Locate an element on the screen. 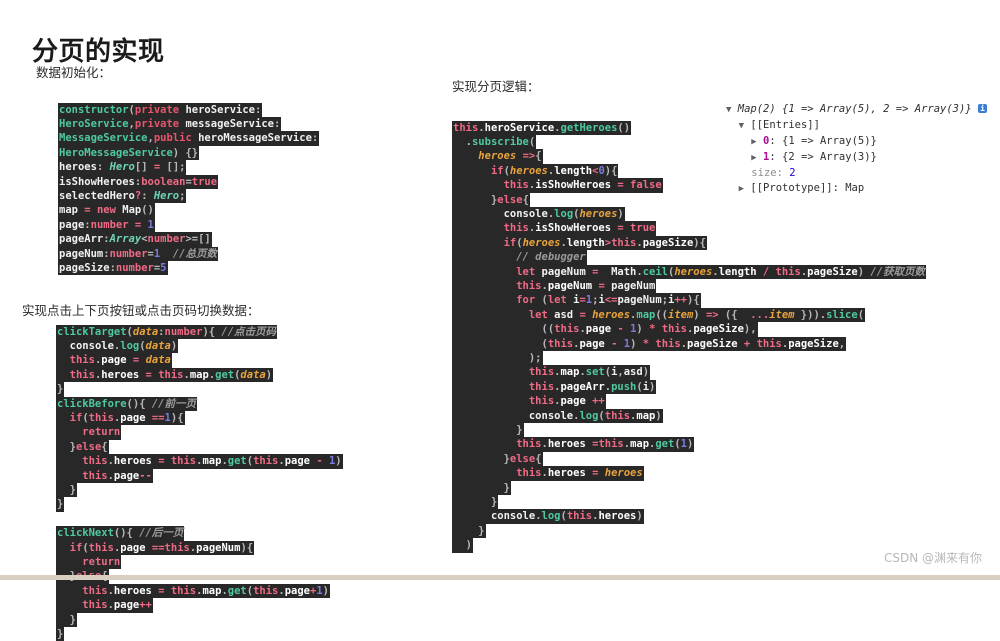  code-line: for (let i=1;i<=pageNum;i++){ is located at coordinates (576, 300).